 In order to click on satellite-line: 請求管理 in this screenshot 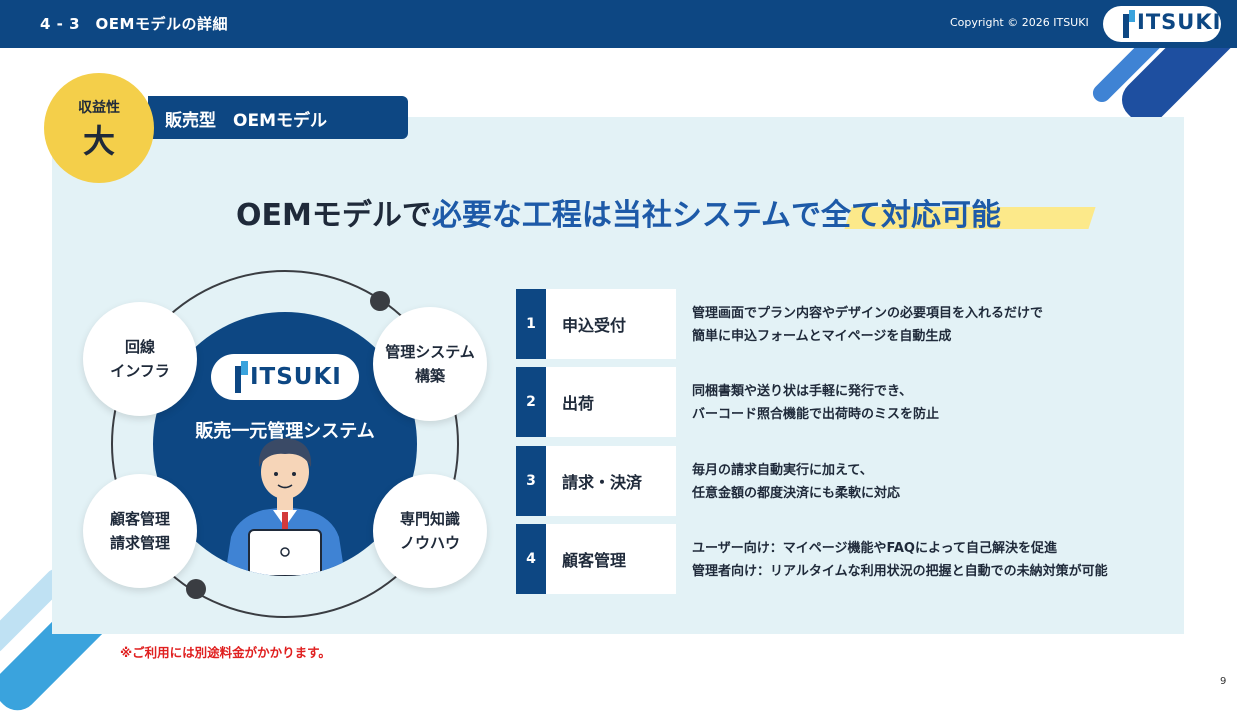, I will do `click(139, 543)`.